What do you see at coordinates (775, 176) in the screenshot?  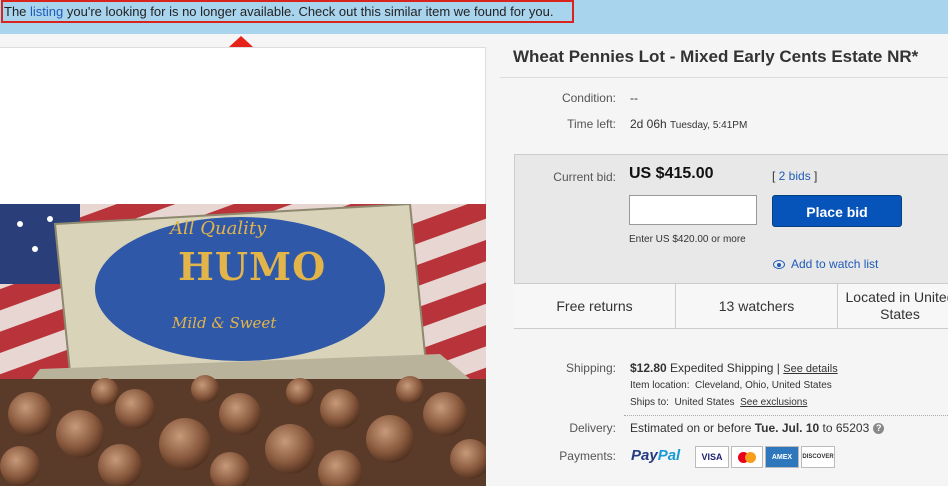 I see `bid-count-open: [` at bounding box center [775, 176].